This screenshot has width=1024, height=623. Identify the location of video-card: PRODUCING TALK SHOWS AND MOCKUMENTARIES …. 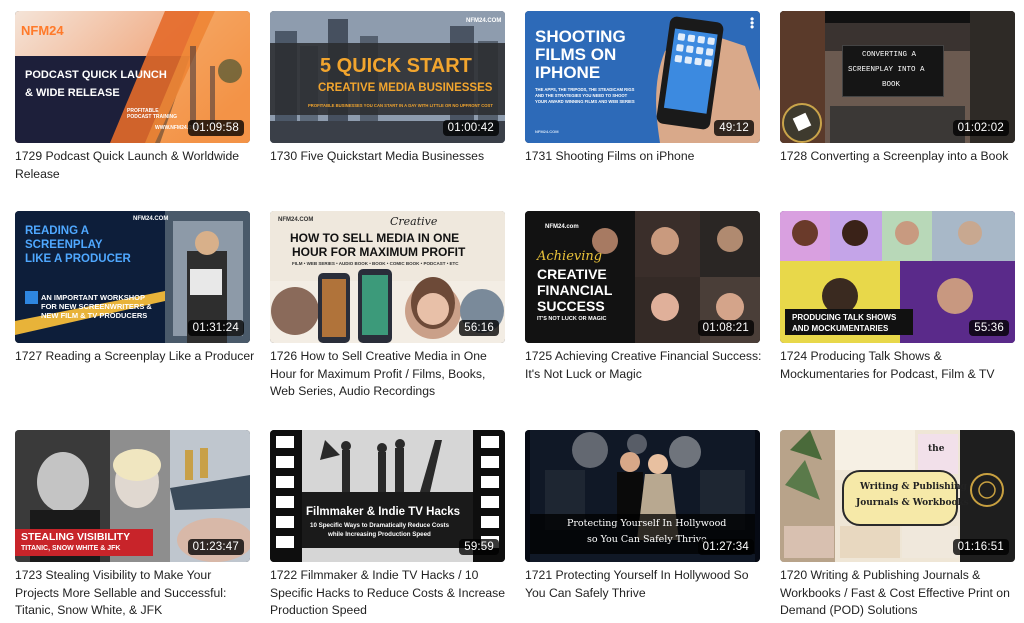
(897, 320).